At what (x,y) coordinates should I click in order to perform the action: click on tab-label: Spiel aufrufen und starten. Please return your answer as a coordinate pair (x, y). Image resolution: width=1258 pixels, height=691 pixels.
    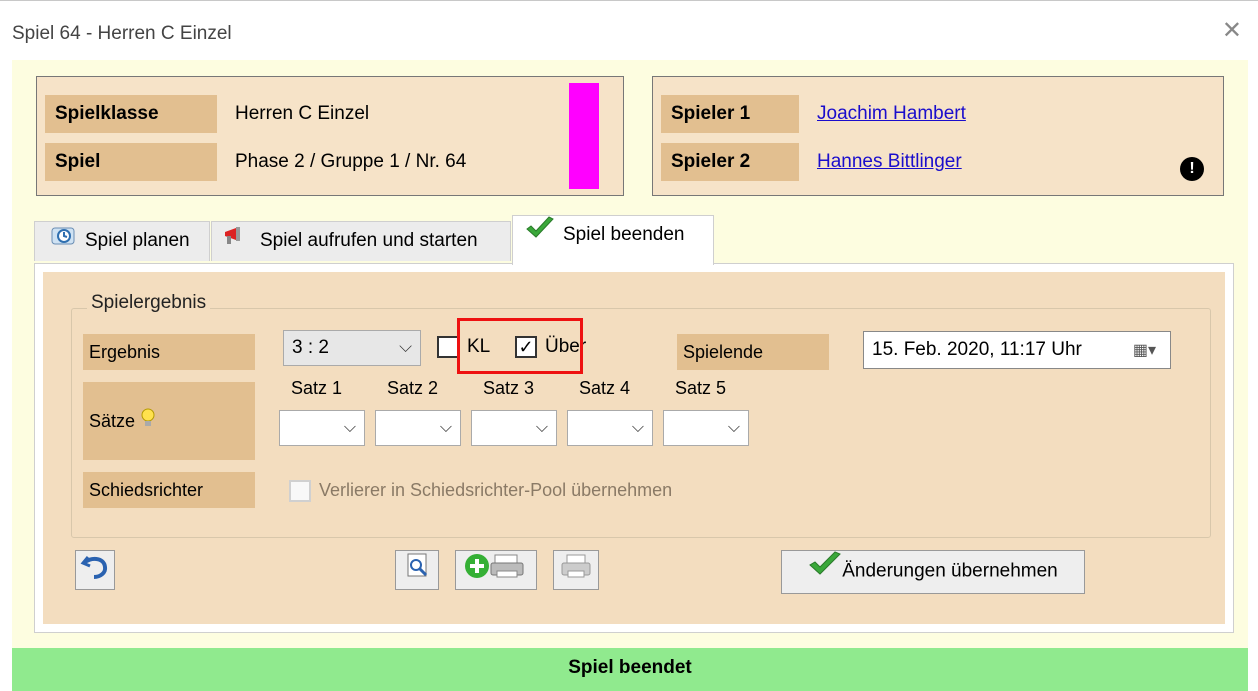
    Looking at the image, I should click on (369, 241).